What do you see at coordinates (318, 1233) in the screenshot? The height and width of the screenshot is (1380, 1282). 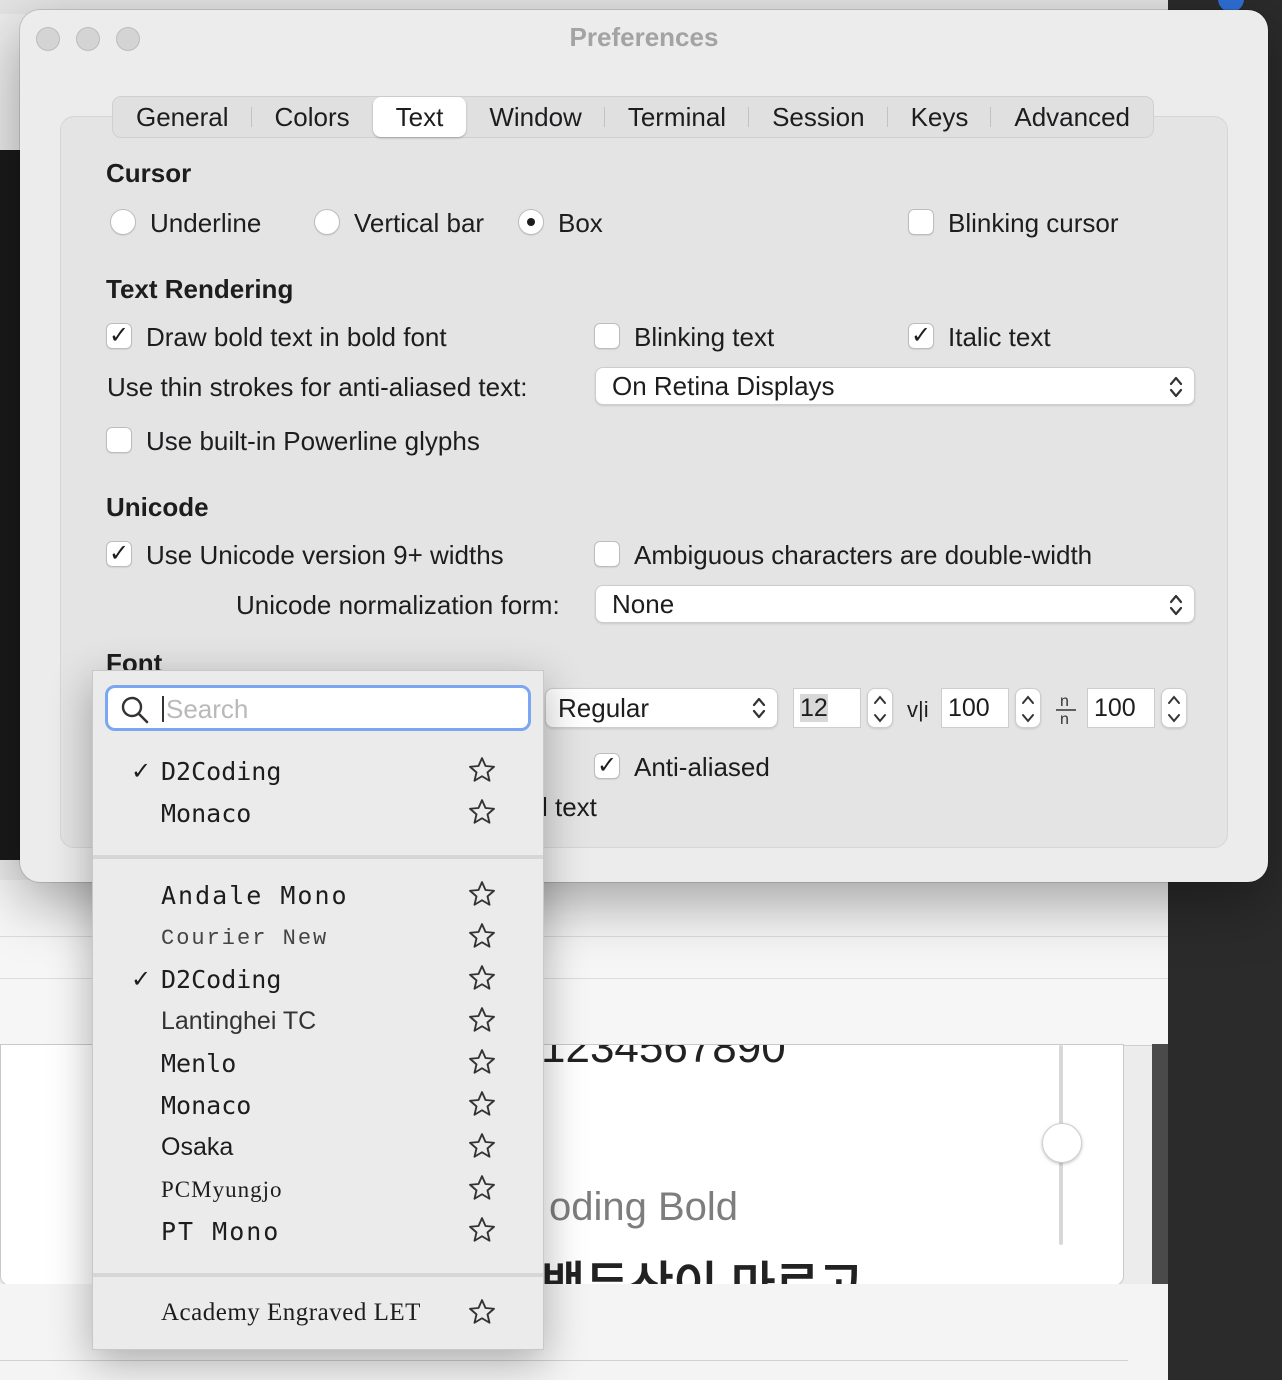 I see `menu-item-pt-mono: PT Mono` at bounding box center [318, 1233].